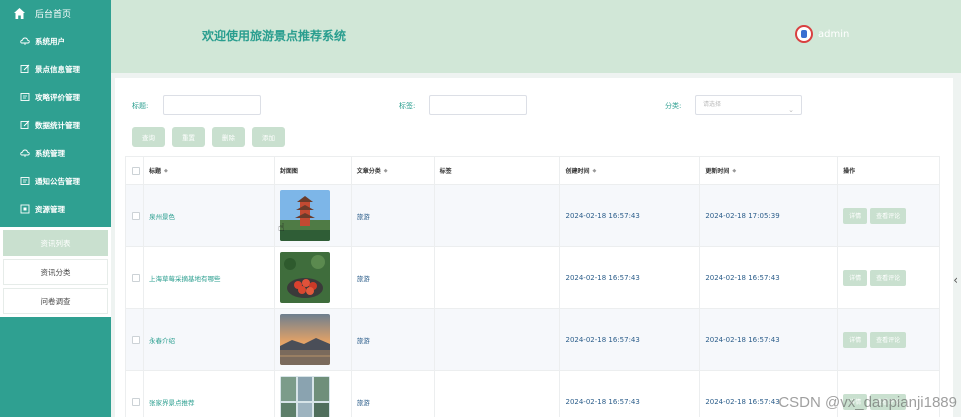 The height and width of the screenshot is (417, 961). What do you see at coordinates (140, 106) in the screenshot?
I see `title-filter-label: 标题:` at bounding box center [140, 106].